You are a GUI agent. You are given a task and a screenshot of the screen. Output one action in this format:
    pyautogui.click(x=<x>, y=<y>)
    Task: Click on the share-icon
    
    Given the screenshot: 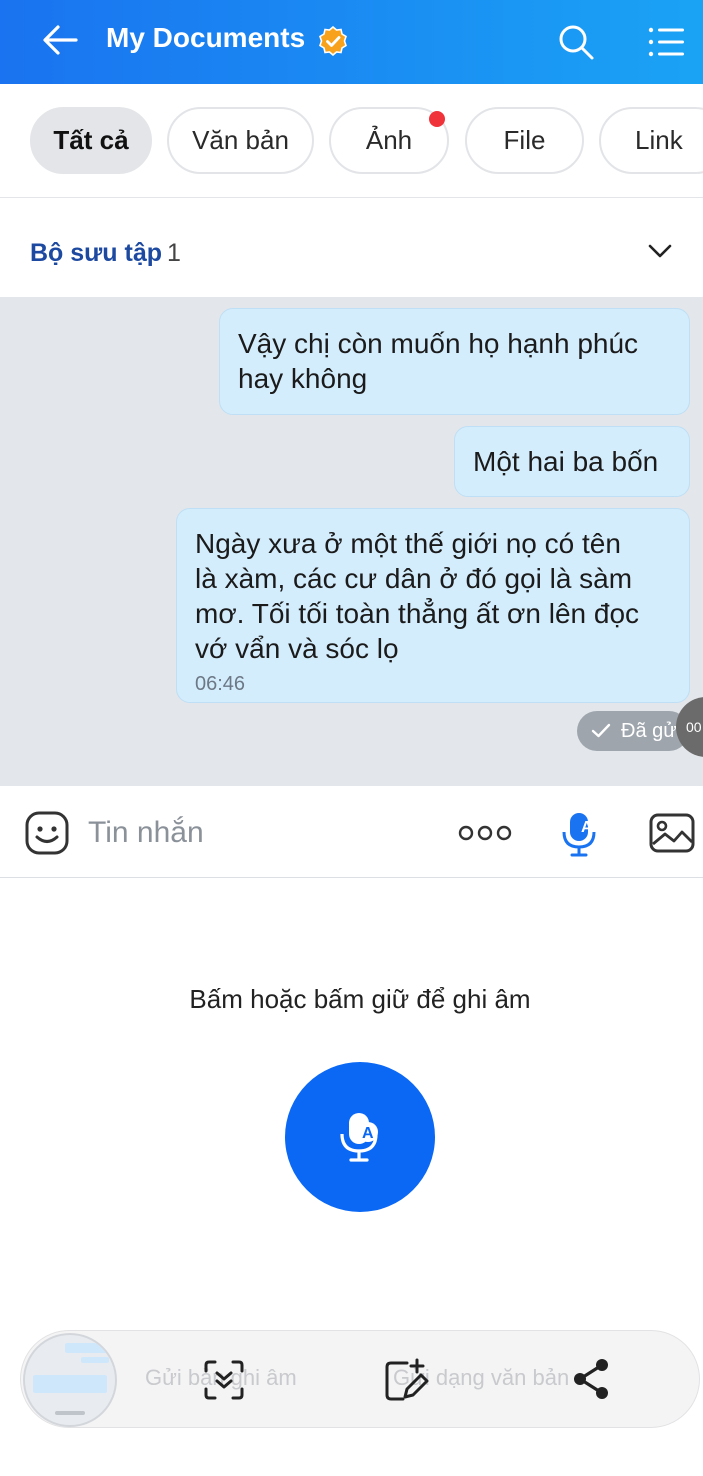 What is the action you would take?
    pyautogui.click(x=591, y=1379)
    